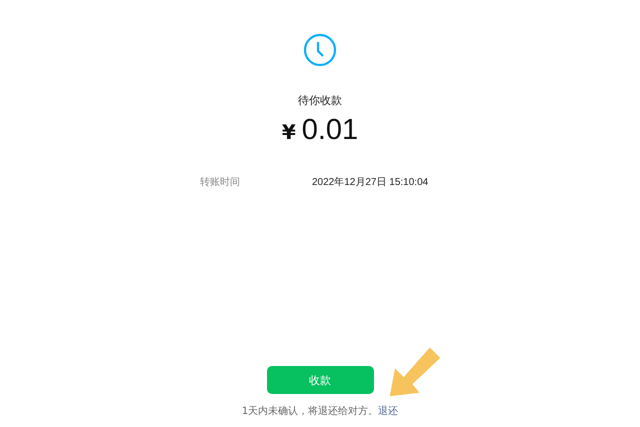 This screenshot has width=640, height=427. What do you see at coordinates (310, 411) in the screenshot?
I see `notice-text: 1天内未确认，将退还给对方。` at bounding box center [310, 411].